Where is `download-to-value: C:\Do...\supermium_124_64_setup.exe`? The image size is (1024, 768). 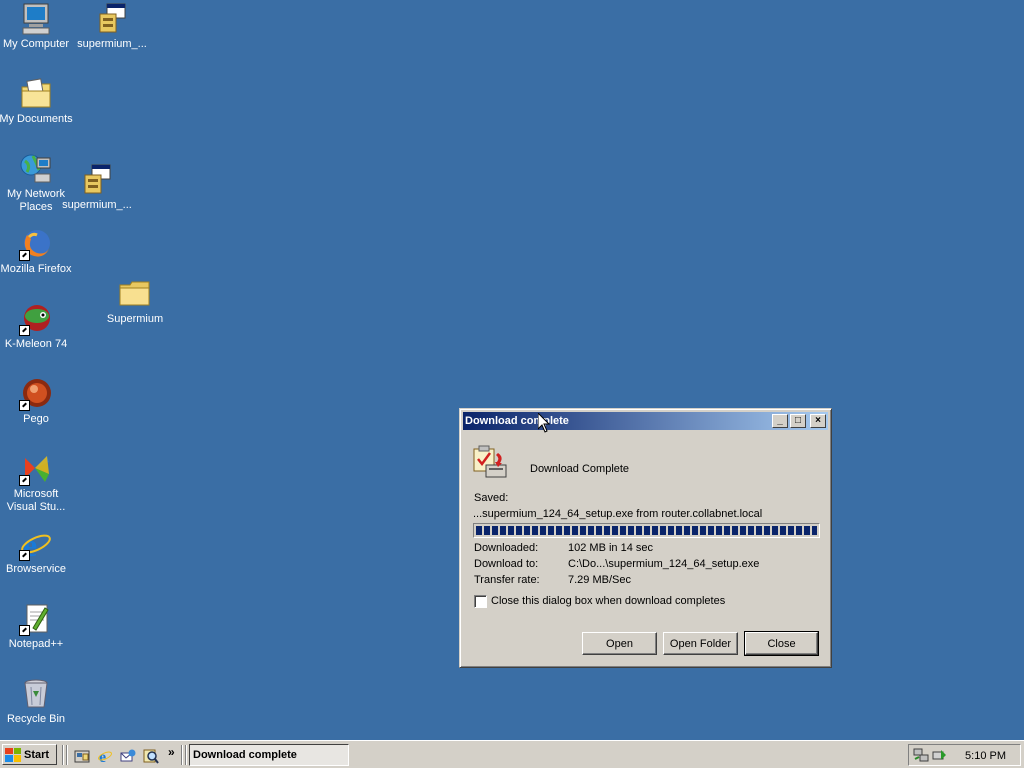
download-to-value: C:\Do...\supermium_124_64_setup.exe is located at coordinates (664, 564).